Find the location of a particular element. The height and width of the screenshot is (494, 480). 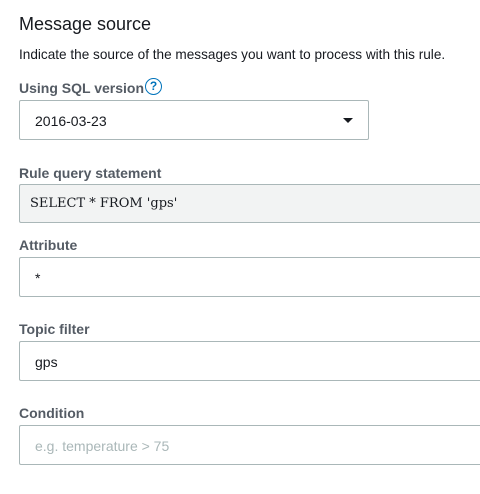

condition-label: Condition is located at coordinates (52, 413).